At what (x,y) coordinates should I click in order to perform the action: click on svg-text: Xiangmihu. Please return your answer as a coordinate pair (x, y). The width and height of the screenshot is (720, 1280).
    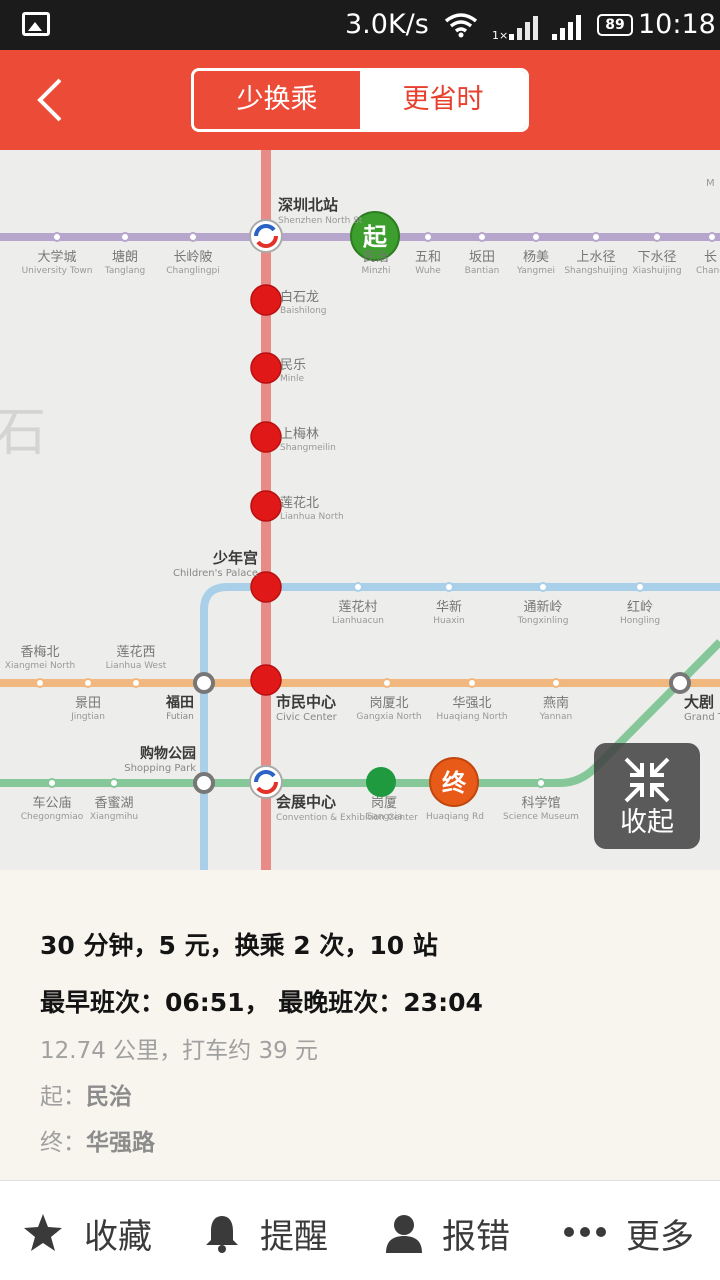
    Looking at the image, I should click on (114, 817).